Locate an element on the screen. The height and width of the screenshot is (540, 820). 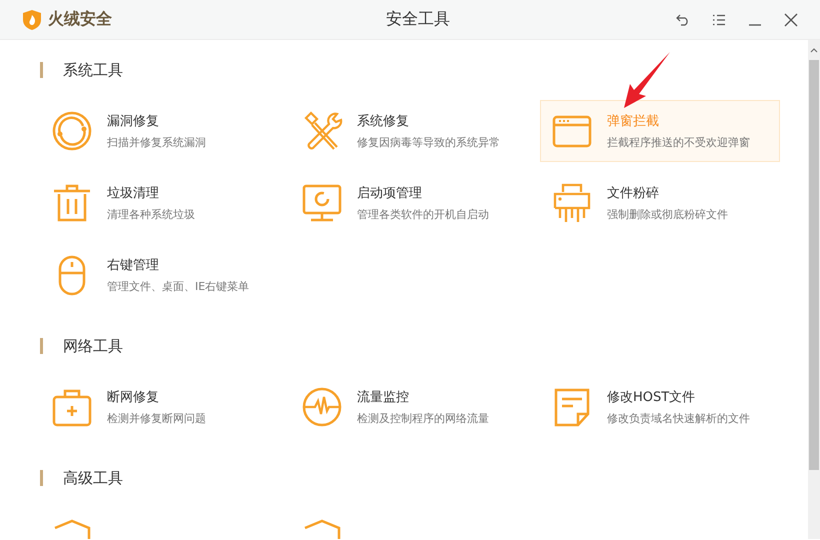
window-title: 安全工具 is located at coordinates (418, 19).